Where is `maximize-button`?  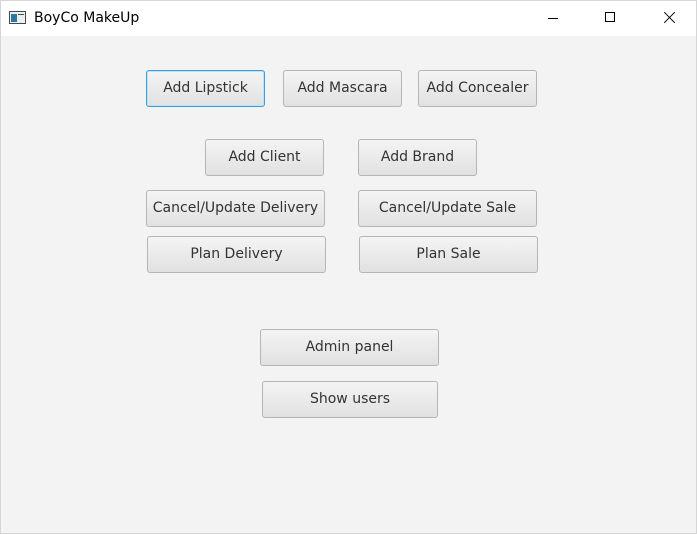 maximize-button is located at coordinates (610, 18).